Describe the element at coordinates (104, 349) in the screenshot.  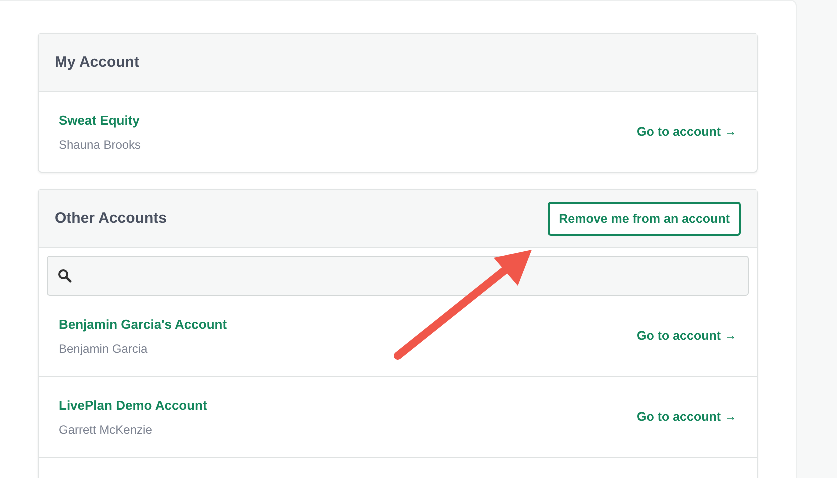
I see `account-owner: Benjamin Garcia` at that location.